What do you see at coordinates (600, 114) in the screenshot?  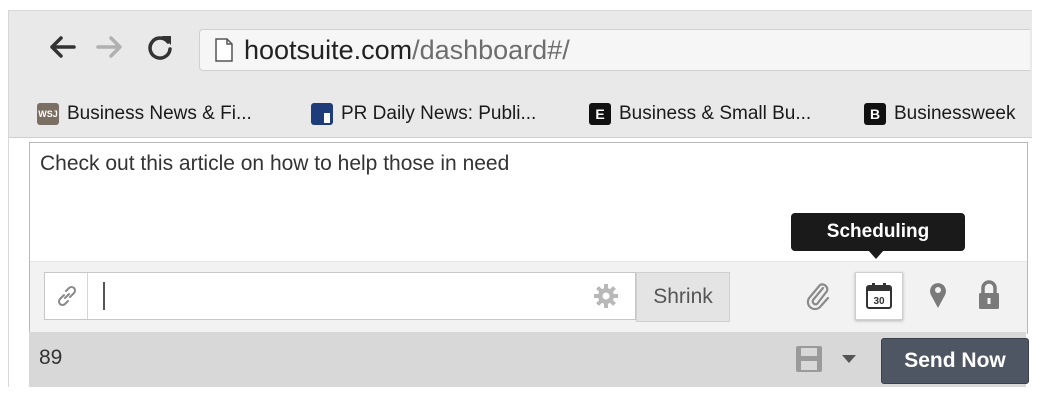 I see `entrepreneur-icon: E` at bounding box center [600, 114].